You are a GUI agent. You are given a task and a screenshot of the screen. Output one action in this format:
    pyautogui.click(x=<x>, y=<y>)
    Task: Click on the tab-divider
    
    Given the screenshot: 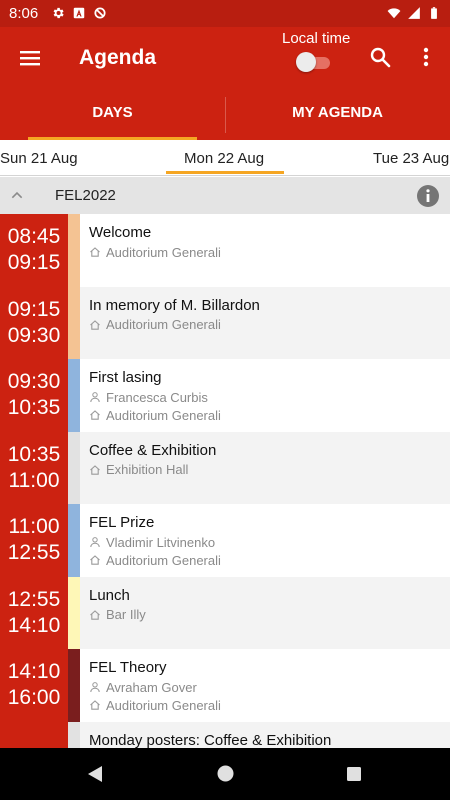 What is the action you would take?
    pyautogui.click(x=225, y=115)
    